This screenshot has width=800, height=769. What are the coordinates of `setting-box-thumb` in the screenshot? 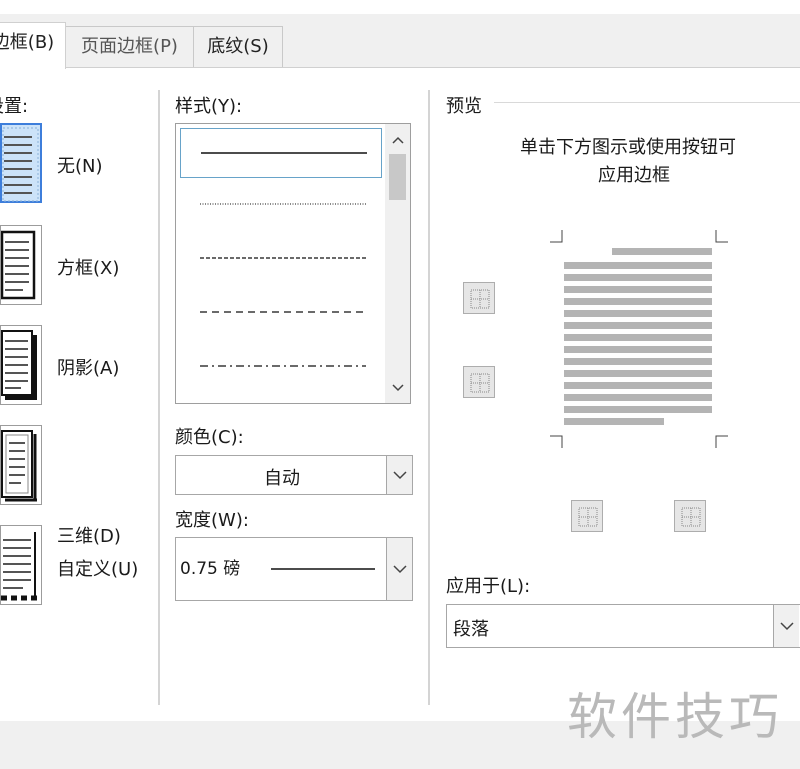 It's located at (21, 265).